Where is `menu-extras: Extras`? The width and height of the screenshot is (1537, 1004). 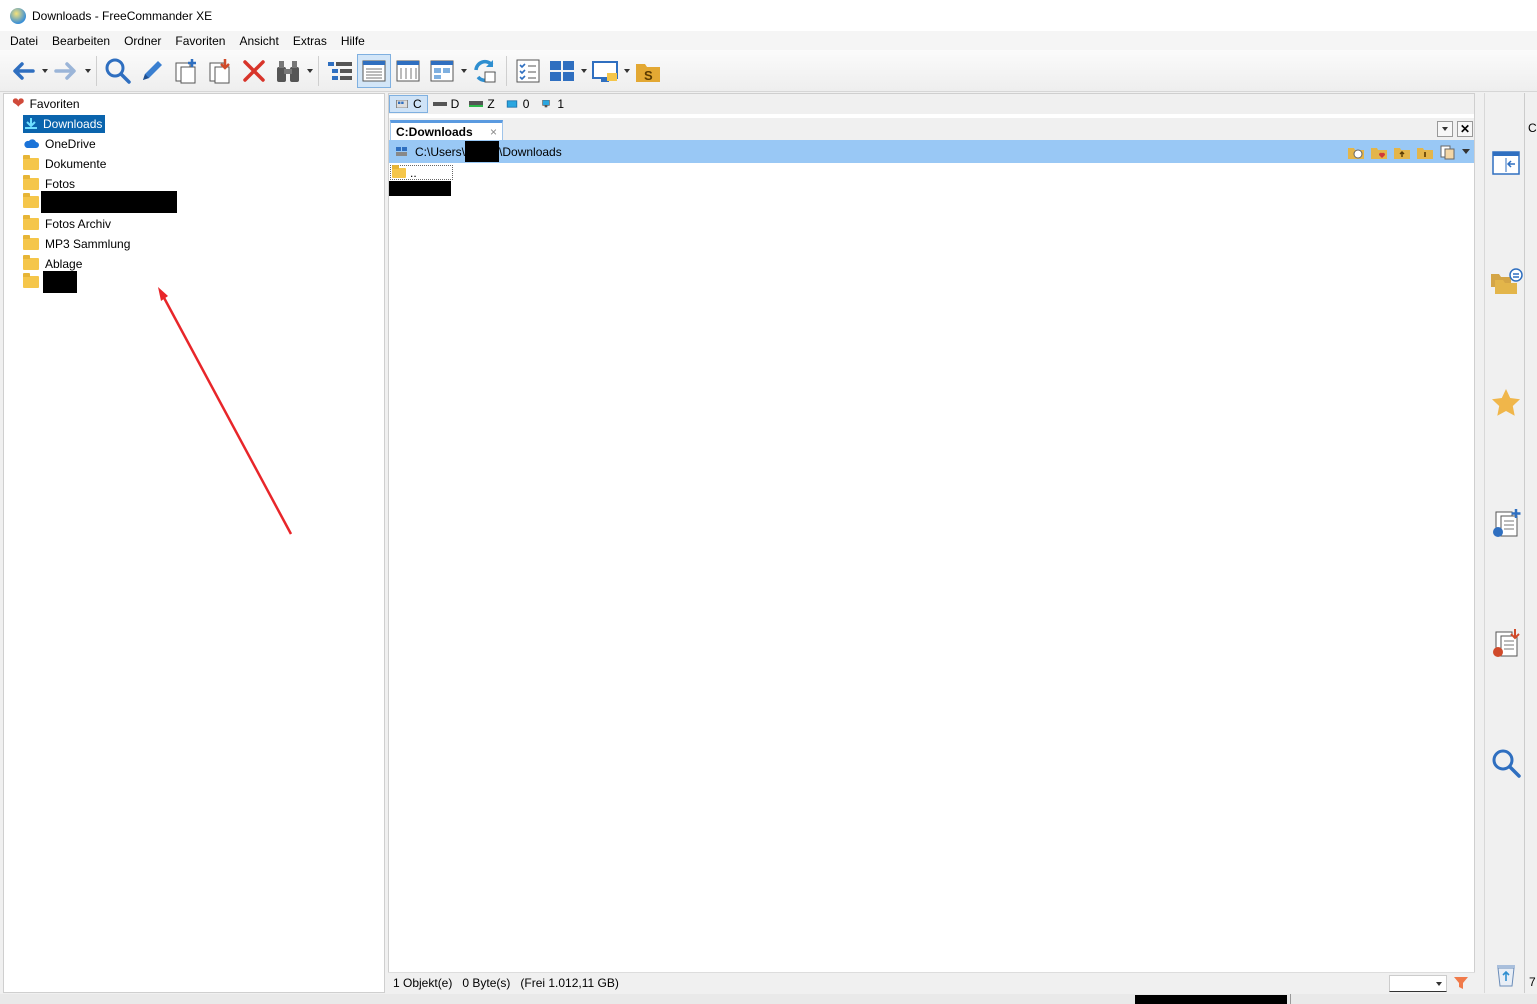 menu-extras: Extras is located at coordinates (310, 41).